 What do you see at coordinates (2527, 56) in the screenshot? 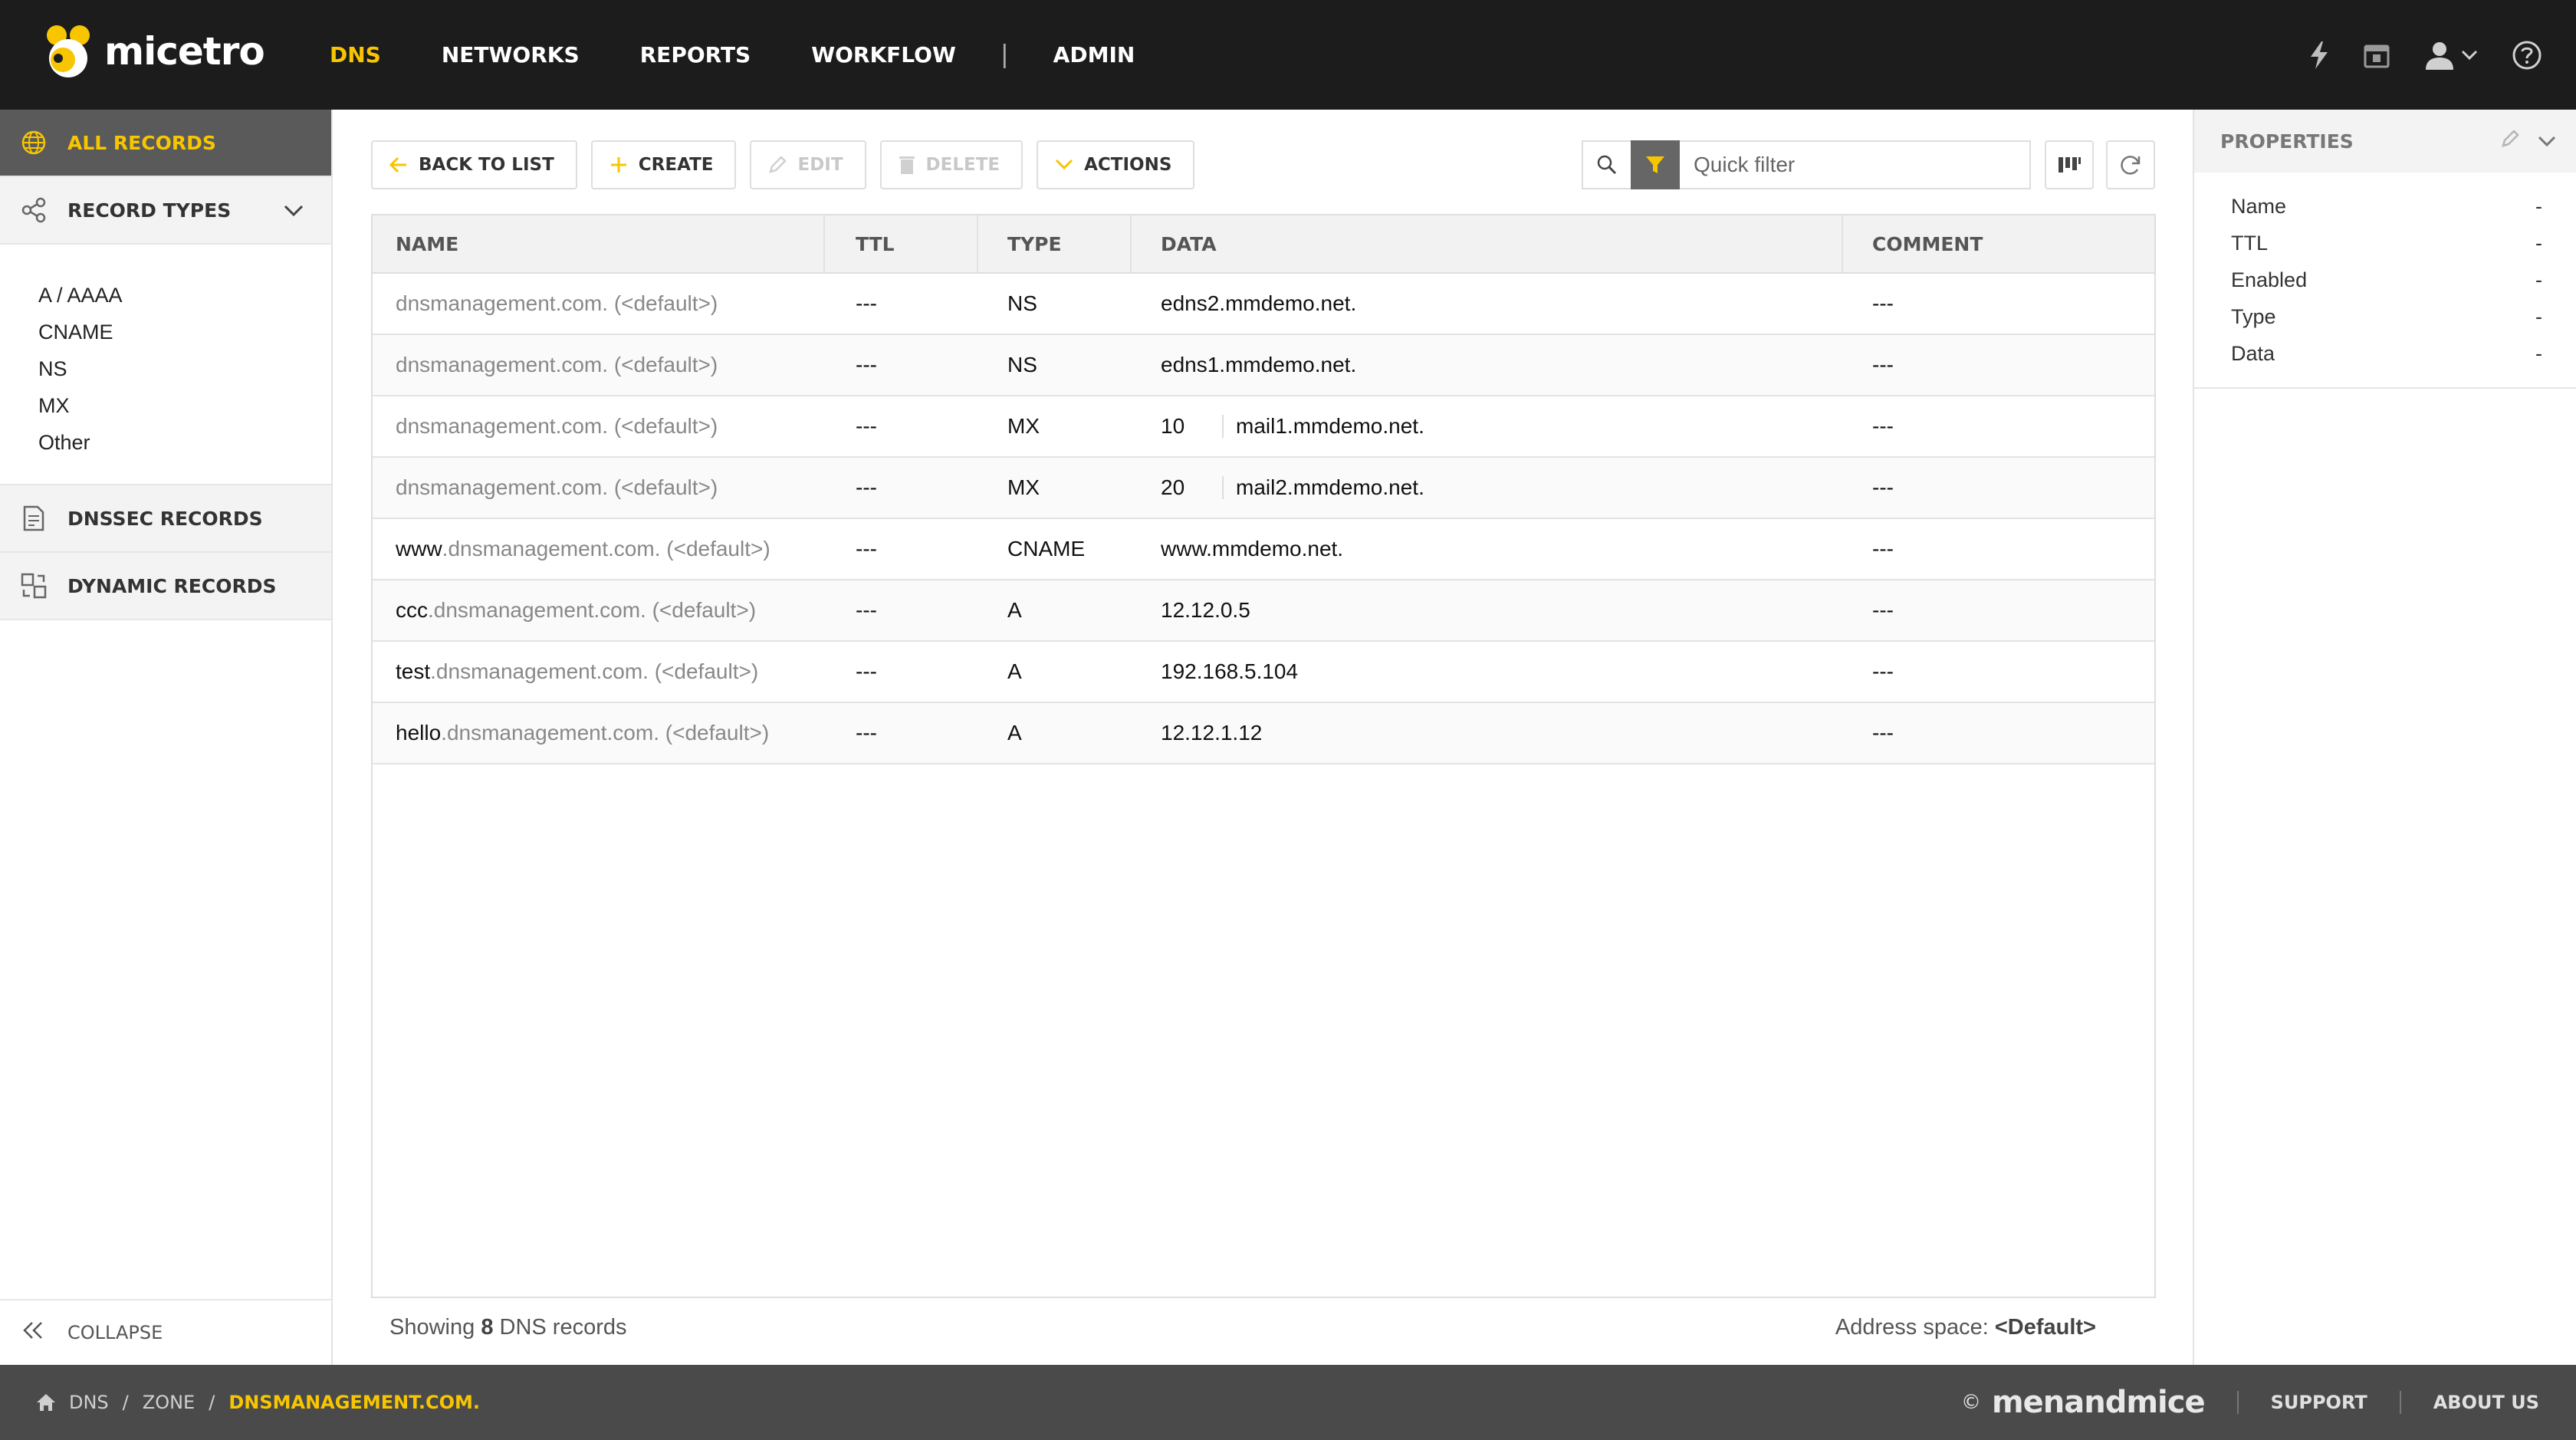
I see `help-icon` at bounding box center [2527, 56].